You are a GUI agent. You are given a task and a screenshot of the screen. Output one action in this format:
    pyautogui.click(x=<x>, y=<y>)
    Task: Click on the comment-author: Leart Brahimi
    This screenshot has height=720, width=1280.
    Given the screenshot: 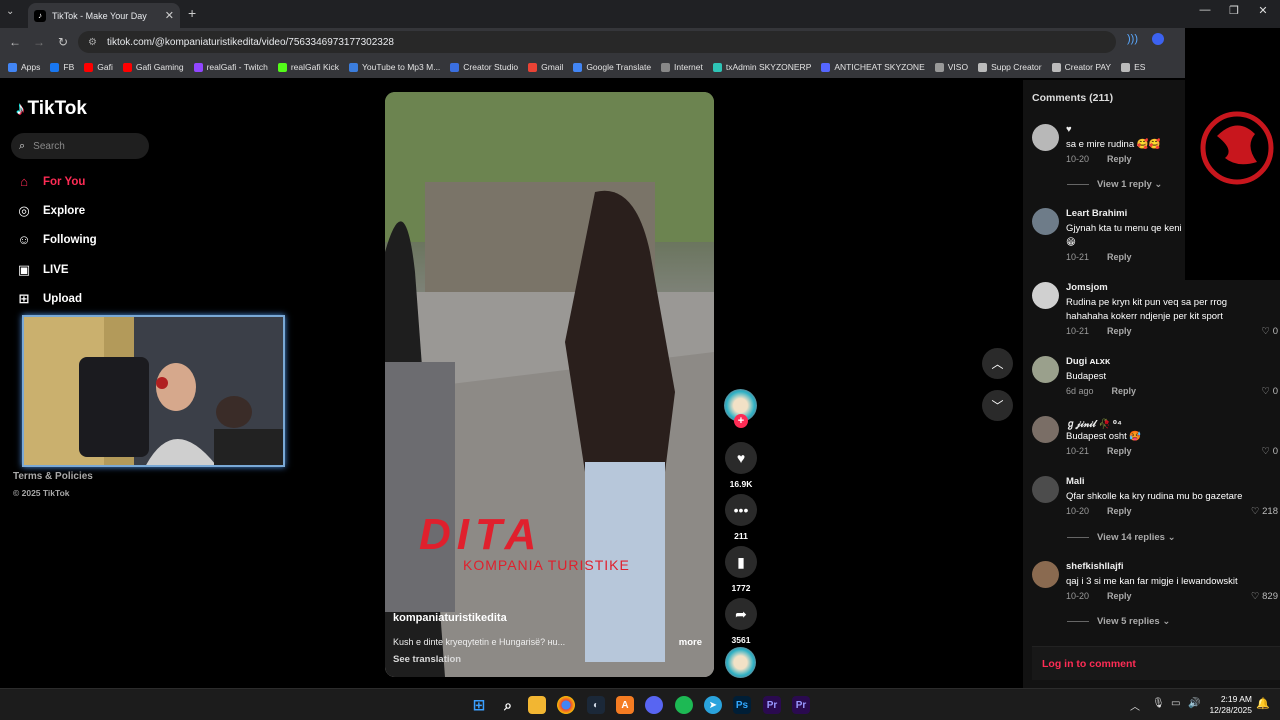 What is the action you would take?
    pyautogui.click(x=1096, y=213)
    